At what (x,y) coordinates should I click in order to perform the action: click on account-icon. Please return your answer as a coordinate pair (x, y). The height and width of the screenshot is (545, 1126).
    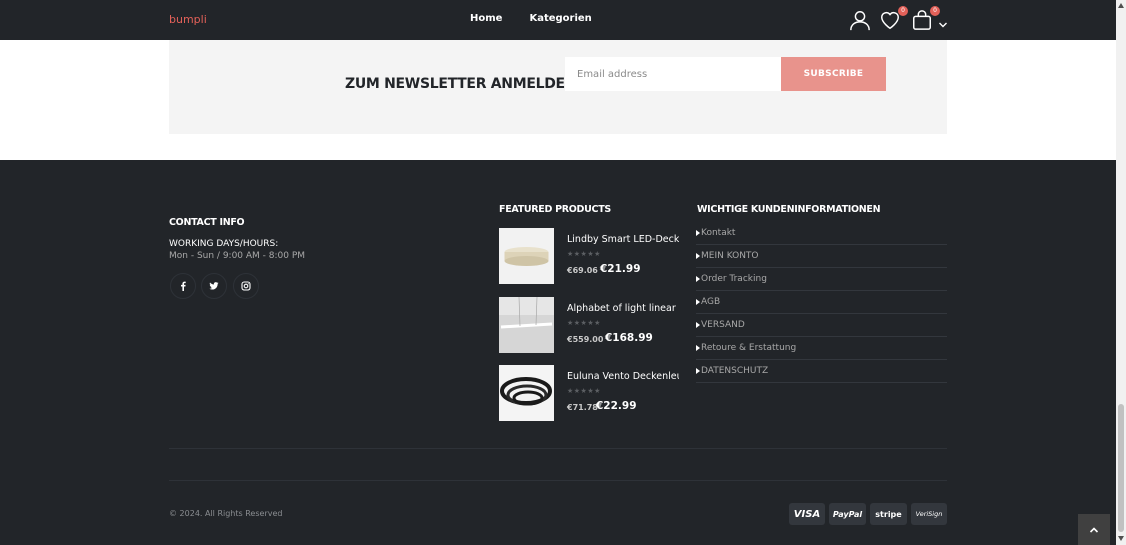
    Looking at the image, I should click on (861, 21).